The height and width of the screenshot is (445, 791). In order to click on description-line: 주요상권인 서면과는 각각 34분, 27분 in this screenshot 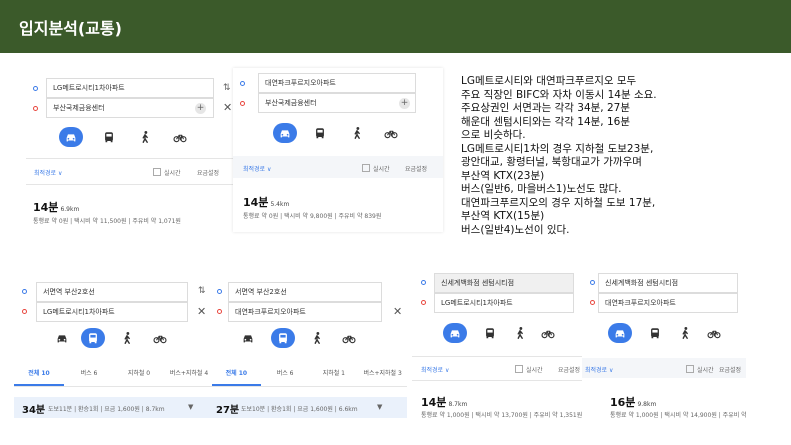, I will do `click(545, 108)`.